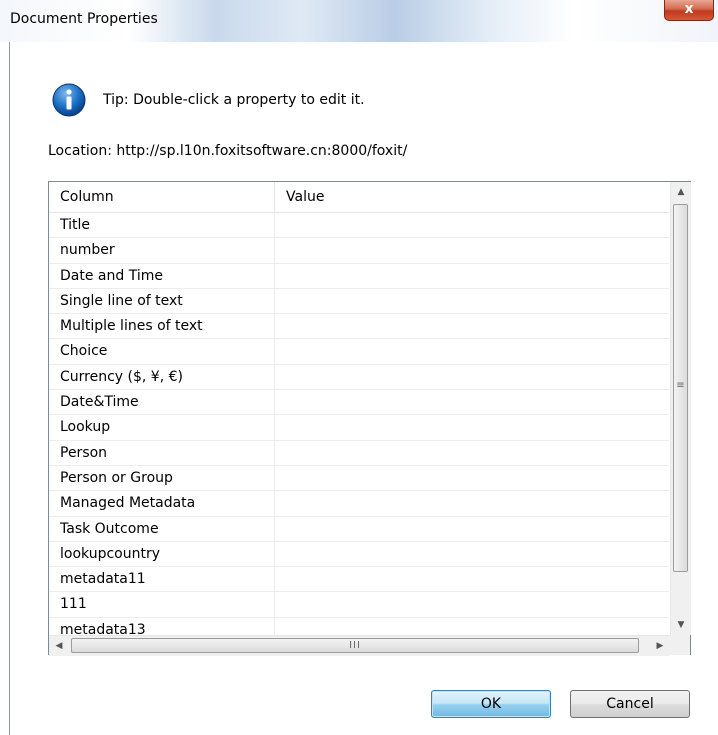  Describe the element at coordinates (162, 427) in the screenshot. I see `property-name: Lookup` at that location.